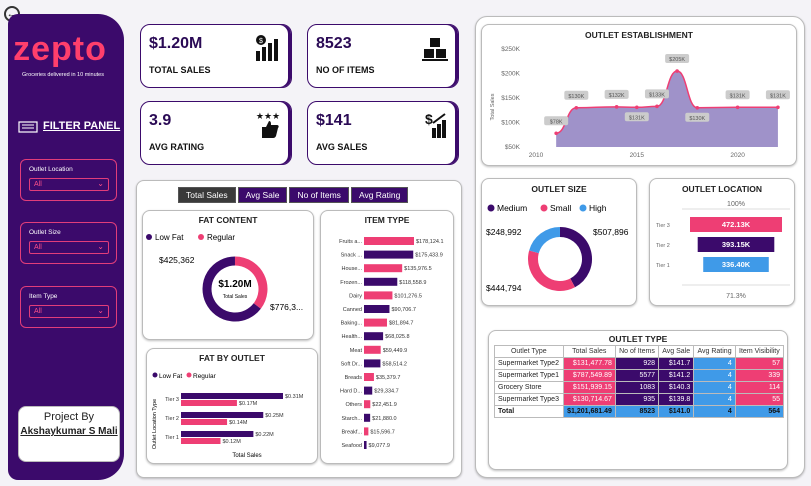  Describe the element at coordinates (493, 106) in the screenshot. I see `y-axis-label: Total Sales` at that location.